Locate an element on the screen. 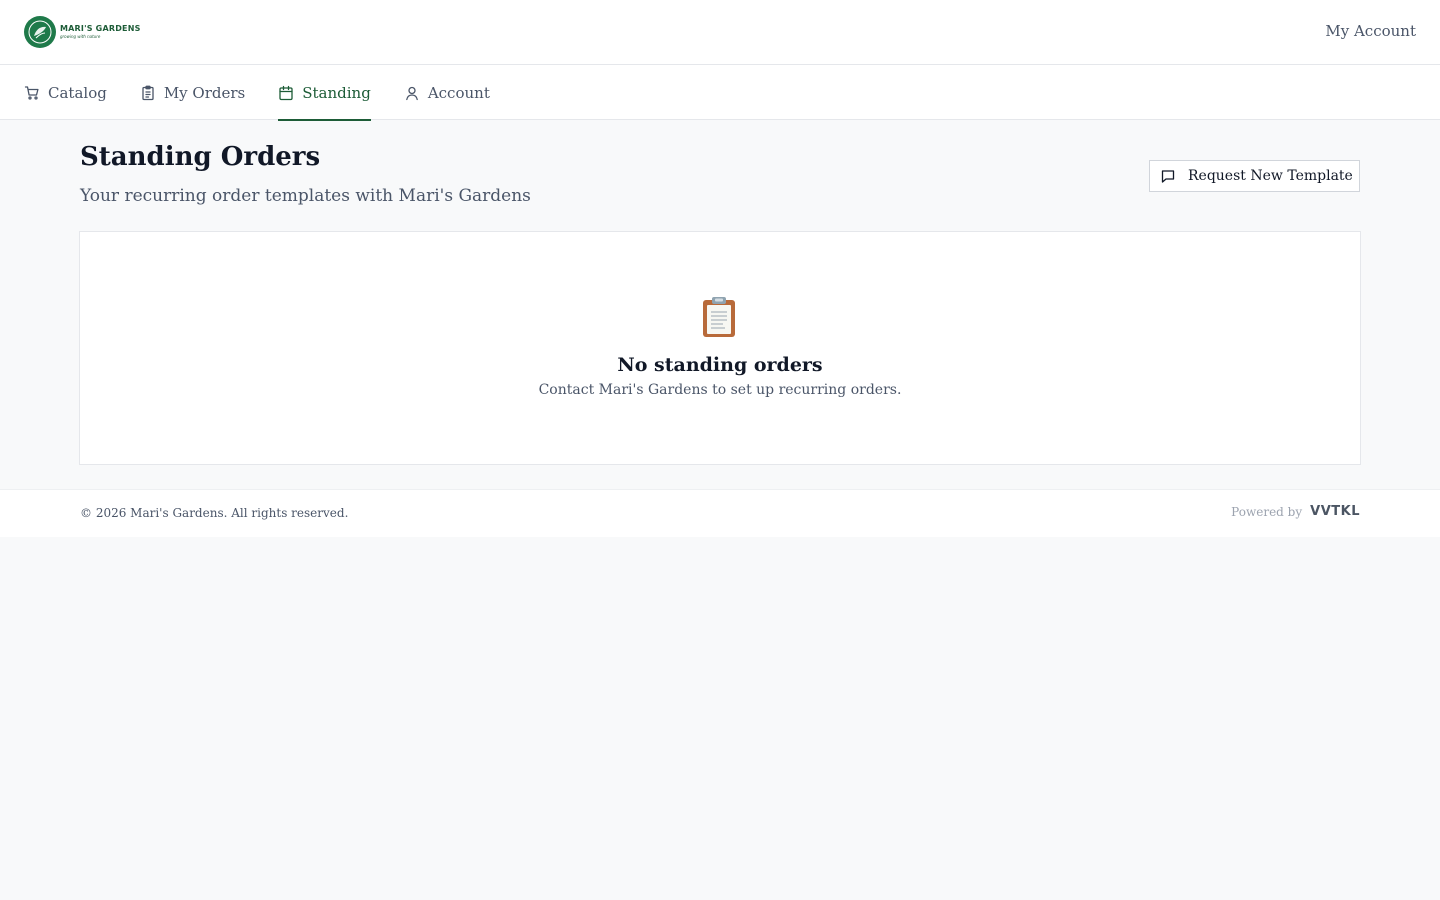  tab-standing-label: Standing is located at coordinates (336, 92).